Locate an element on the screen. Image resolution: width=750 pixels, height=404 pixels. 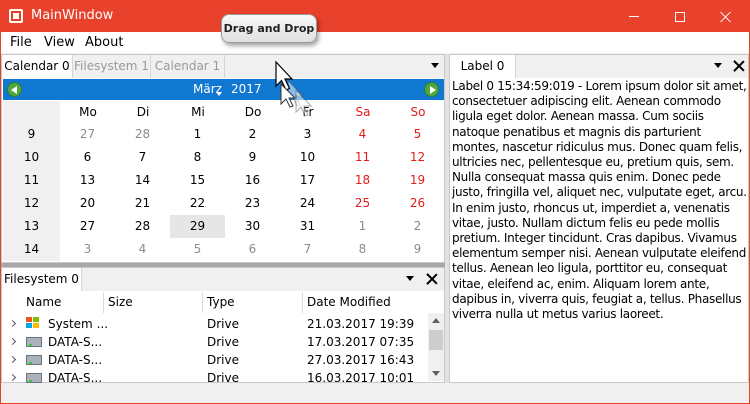
filesystem-scrollbar is located at coordinates (436, 347).